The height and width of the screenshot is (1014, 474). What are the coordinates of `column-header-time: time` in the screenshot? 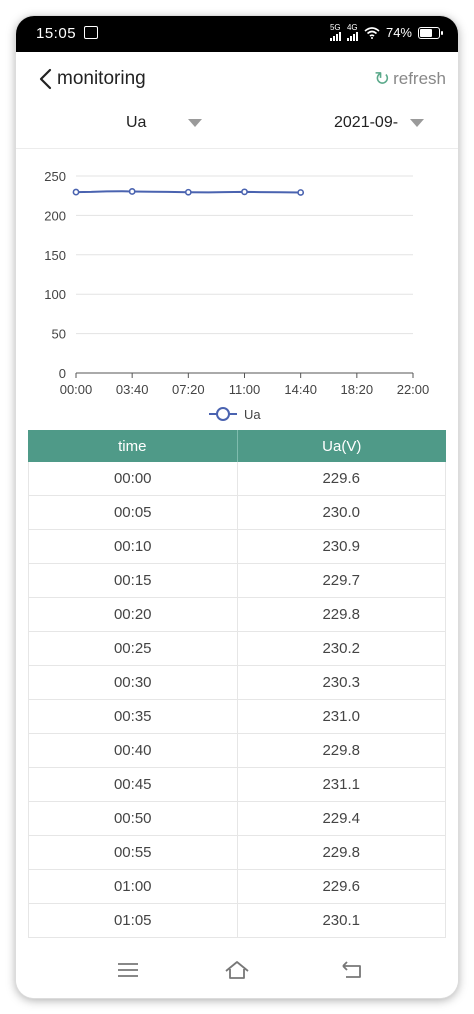 It's located at (133, 446).